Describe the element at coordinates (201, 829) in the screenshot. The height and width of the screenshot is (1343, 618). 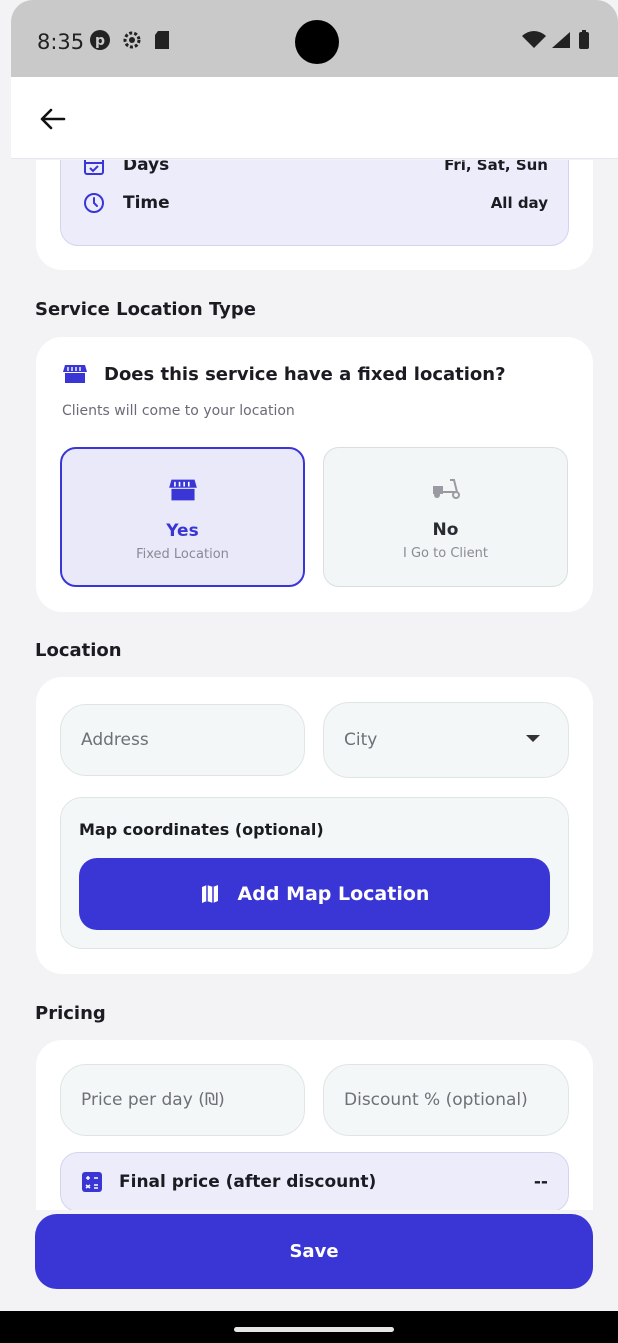
I see `map-coordinates-label: Map coordinates (optional)` at that location.